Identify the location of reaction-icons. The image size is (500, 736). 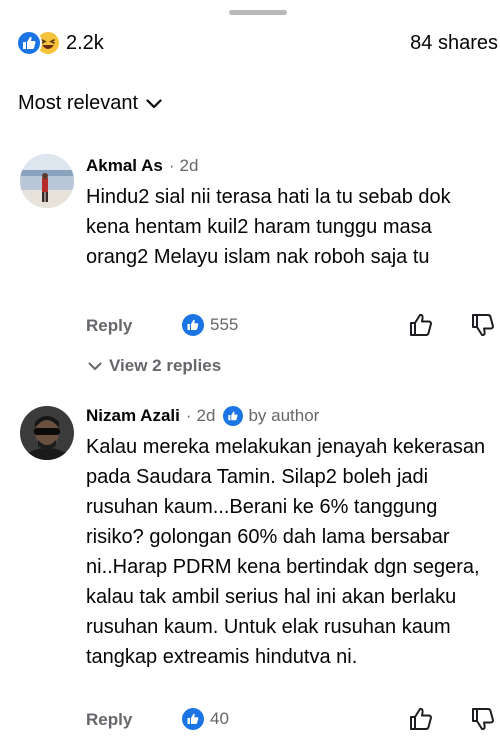
(40, 43).